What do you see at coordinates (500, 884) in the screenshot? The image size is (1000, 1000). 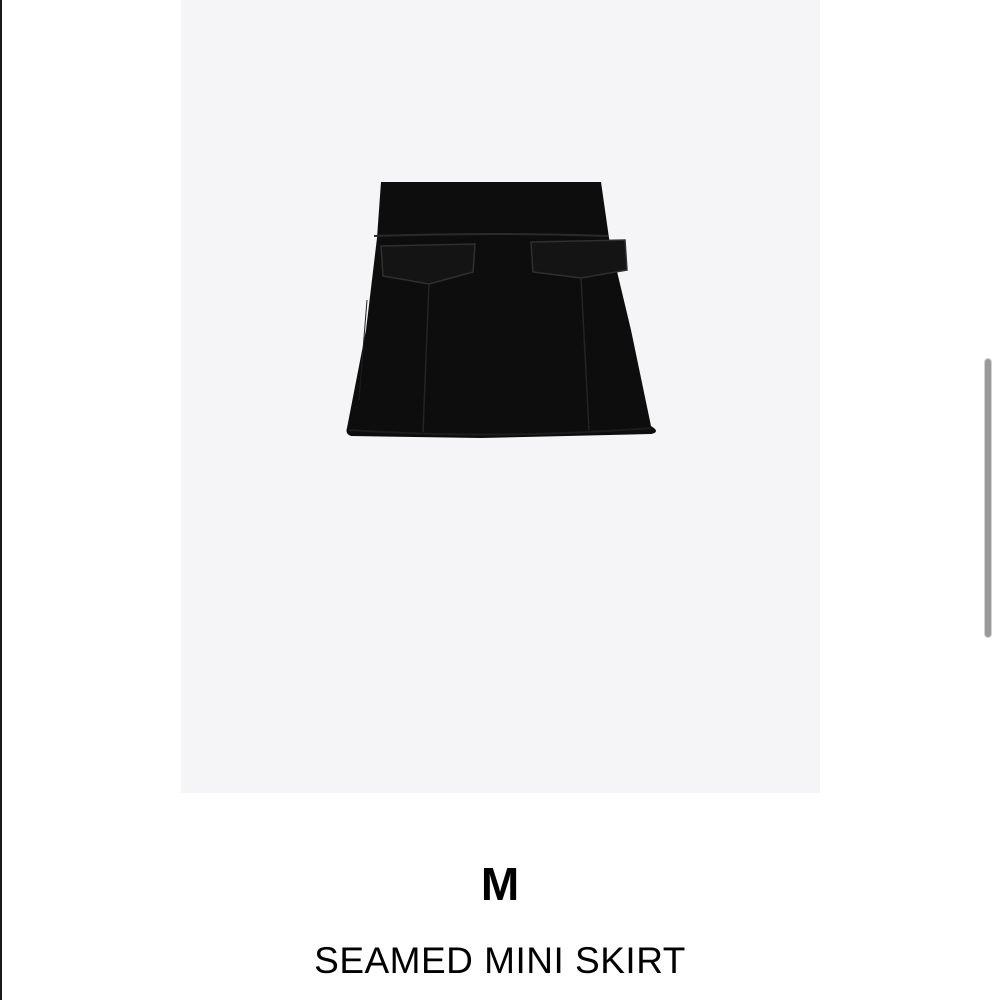 I see `size-label: M` at bounding box center [500, 884].